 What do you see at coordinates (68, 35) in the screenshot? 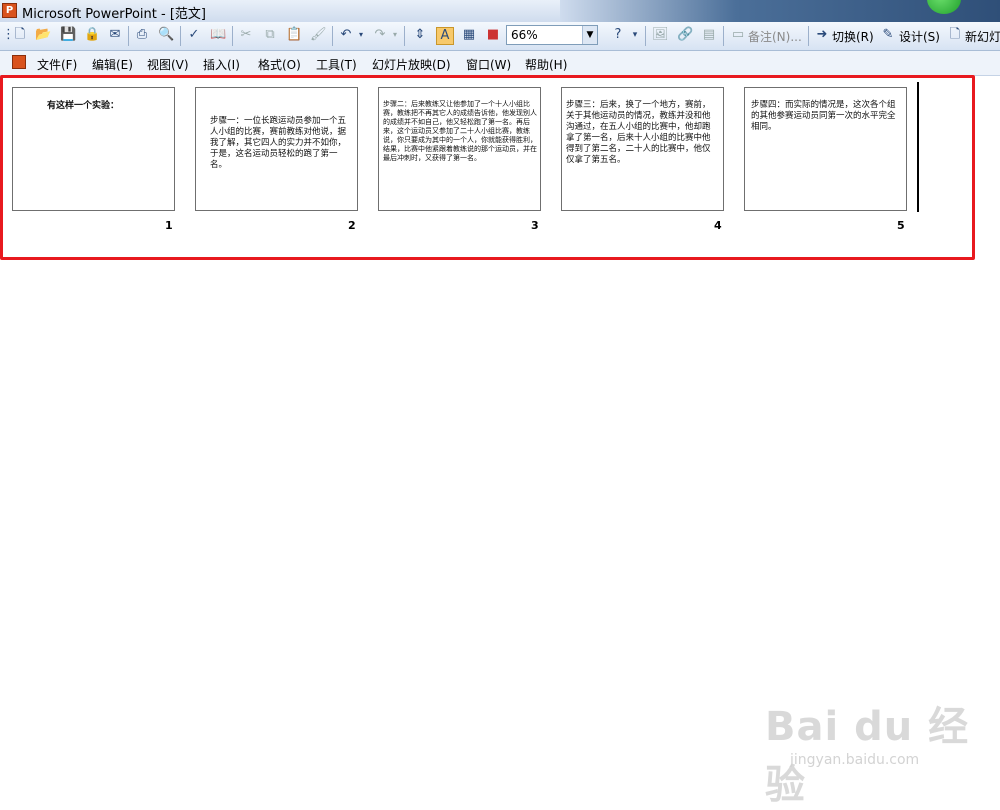
I see `save-icon: 💾` at bounding box center [68, 35].